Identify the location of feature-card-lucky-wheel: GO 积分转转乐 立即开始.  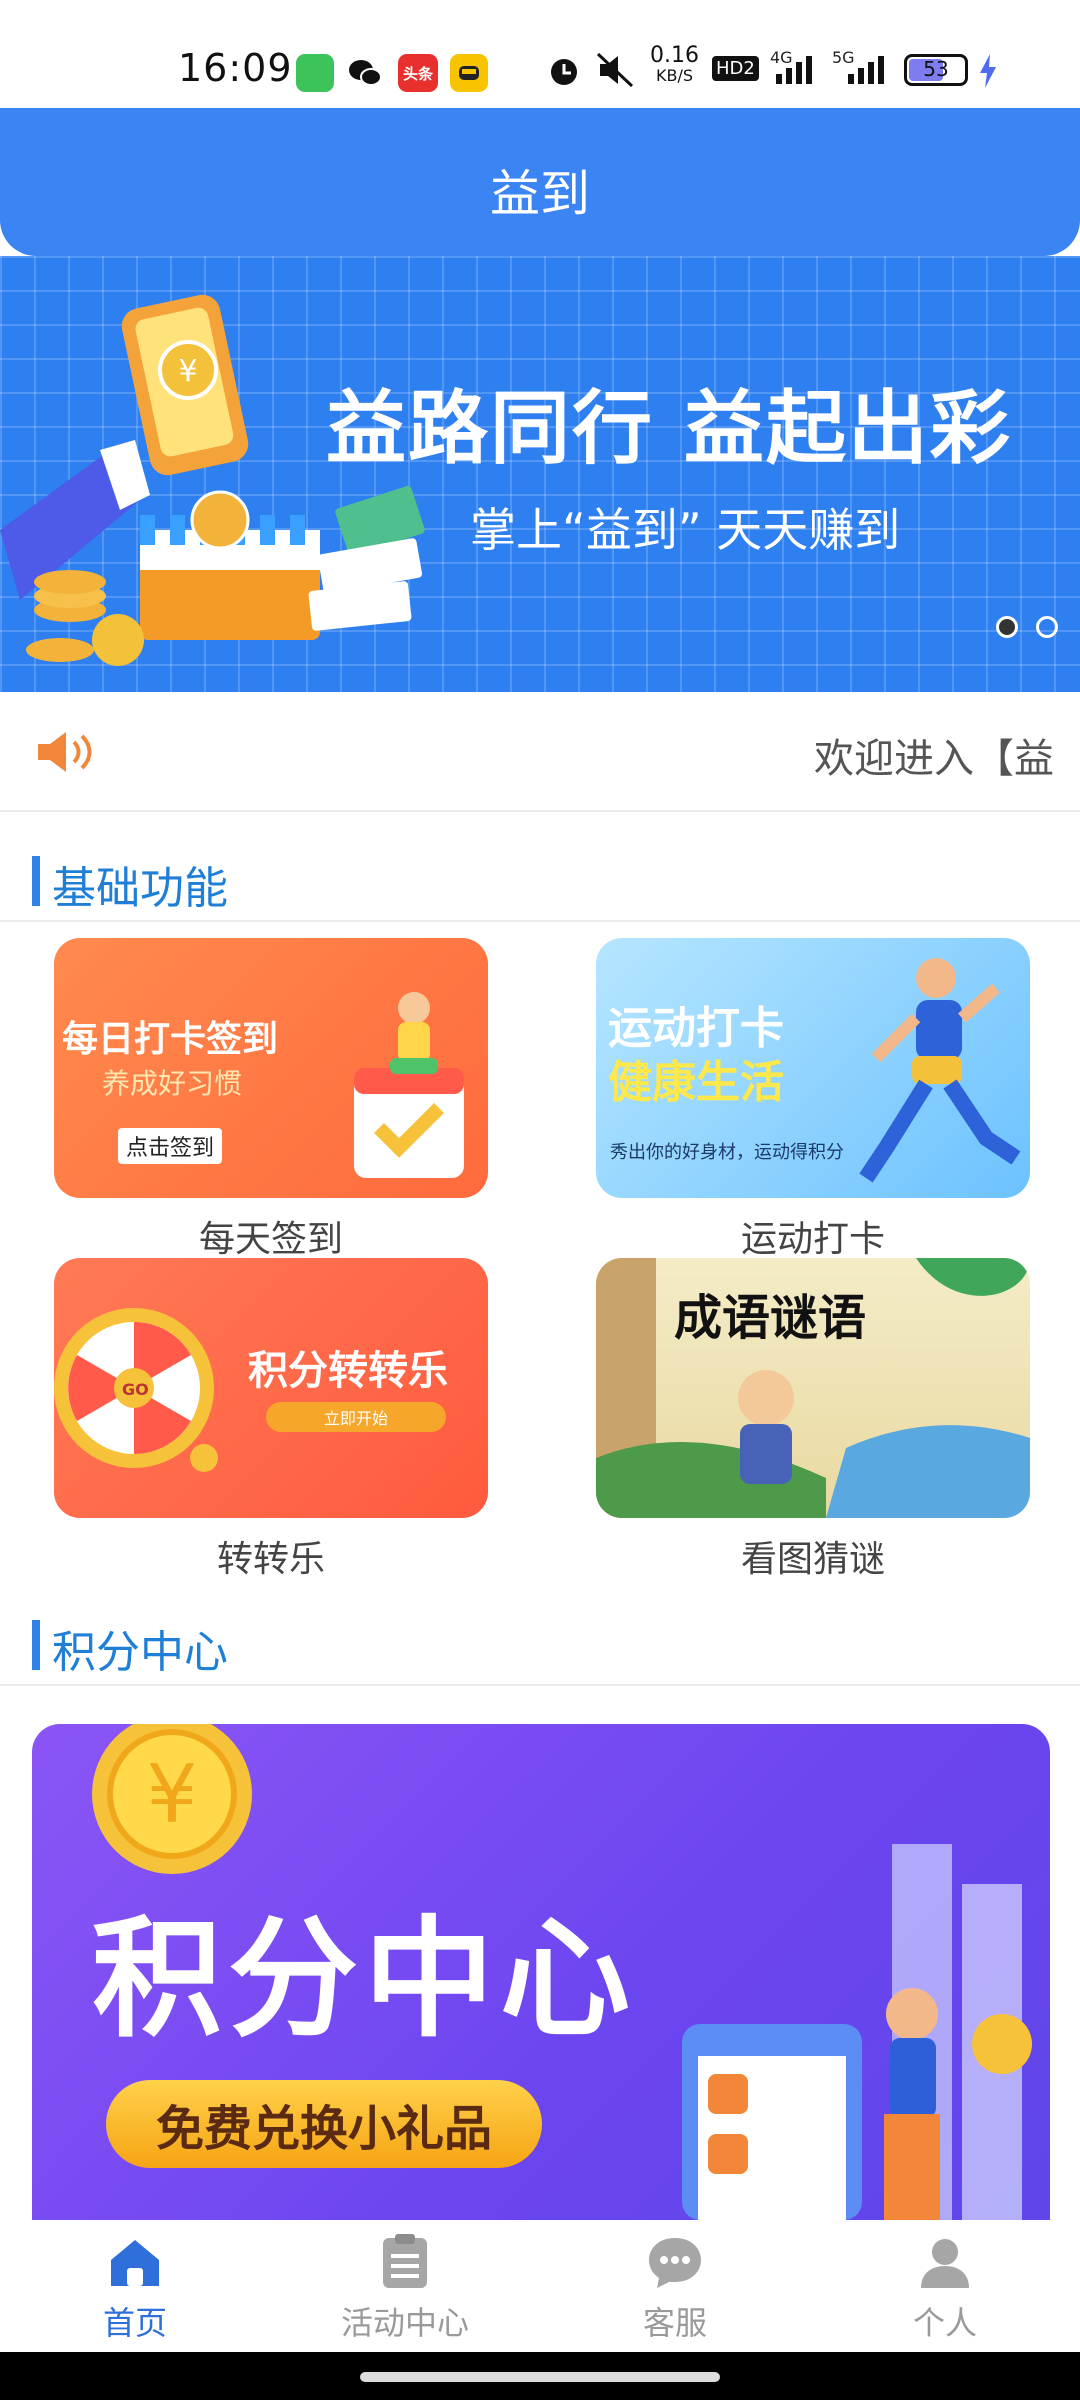
(271, 1388).